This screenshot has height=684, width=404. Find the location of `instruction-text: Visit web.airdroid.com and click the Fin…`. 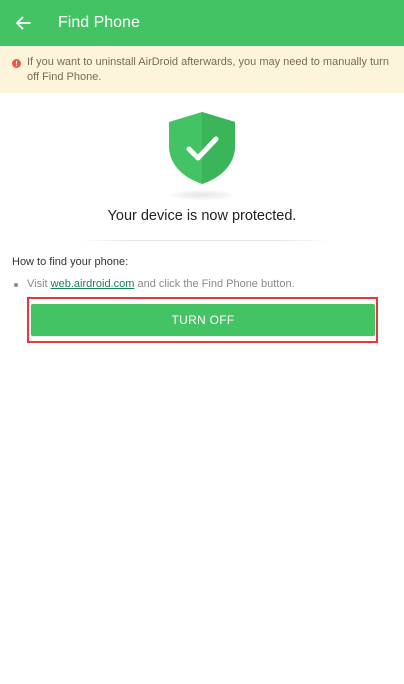

instruction-text: Visit web.airdroid.com and click the Fin… is located at coordinates (161, 284).